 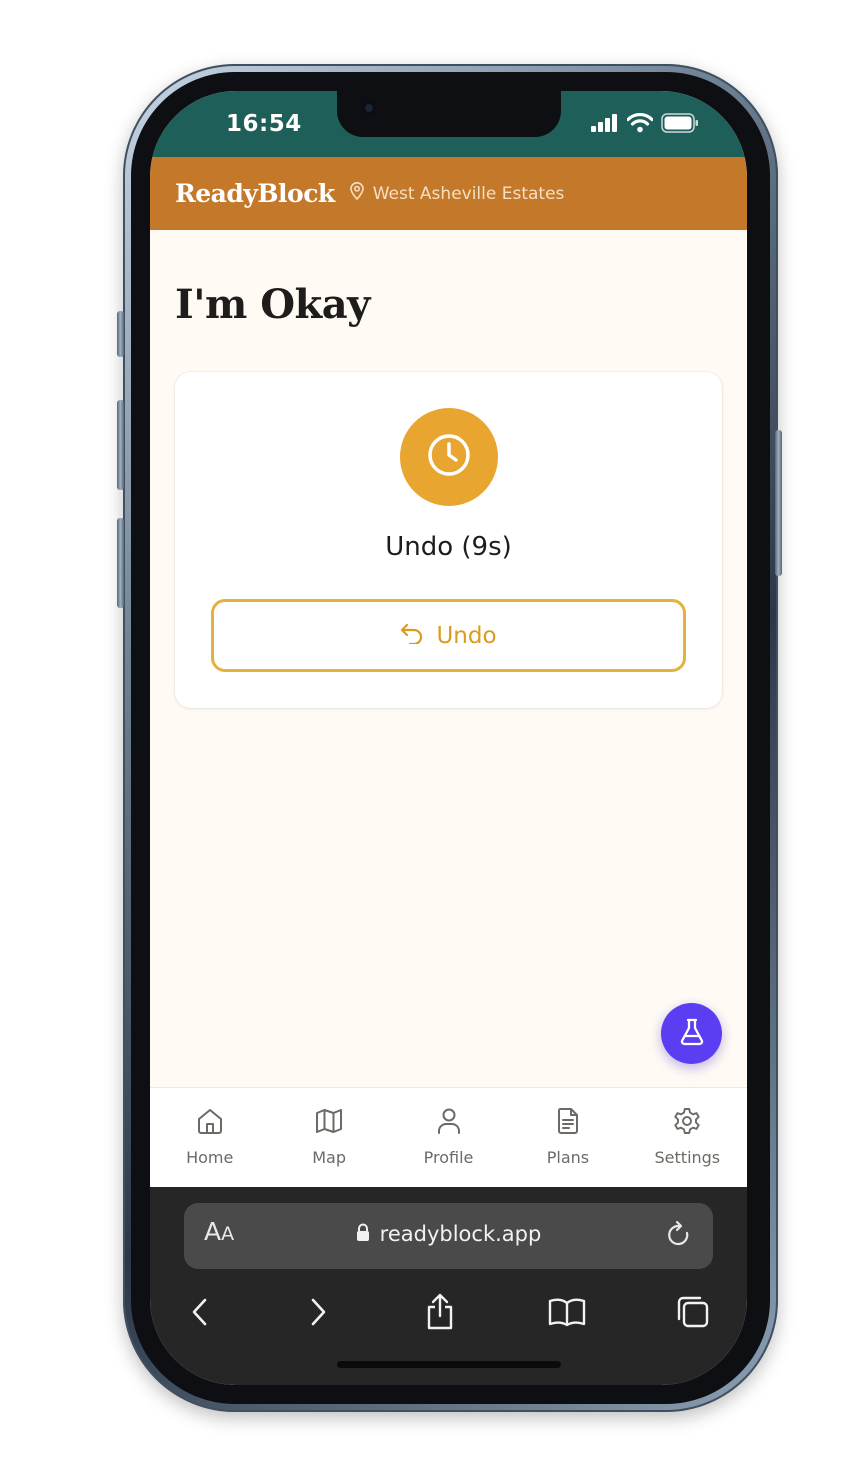 I want to click on status-icons, so click(x=645, y=124).